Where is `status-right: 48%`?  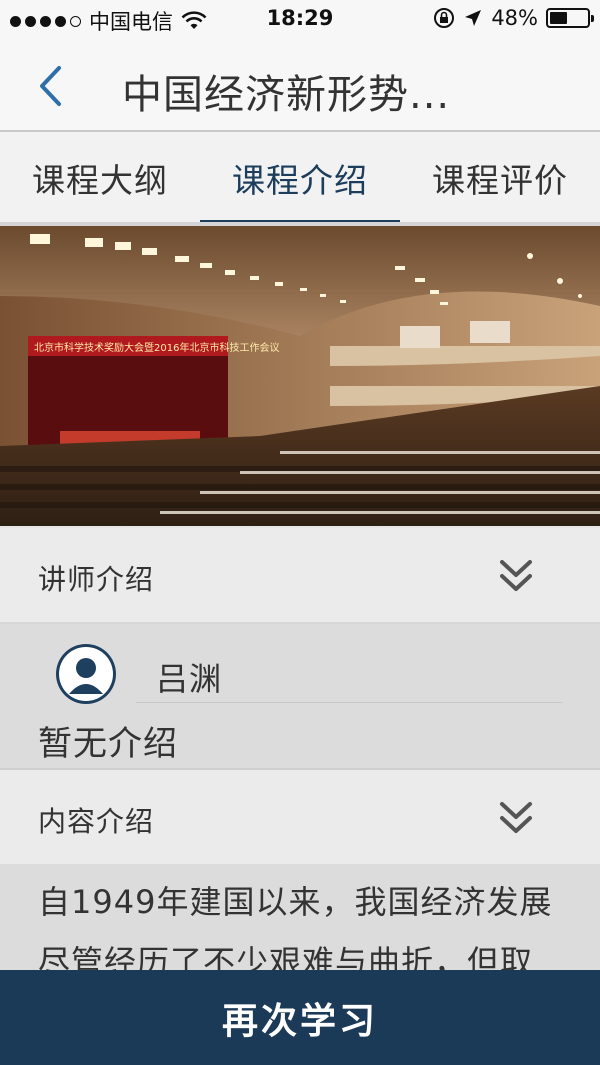 status-right: 48% is located at coordinates (513, 18).